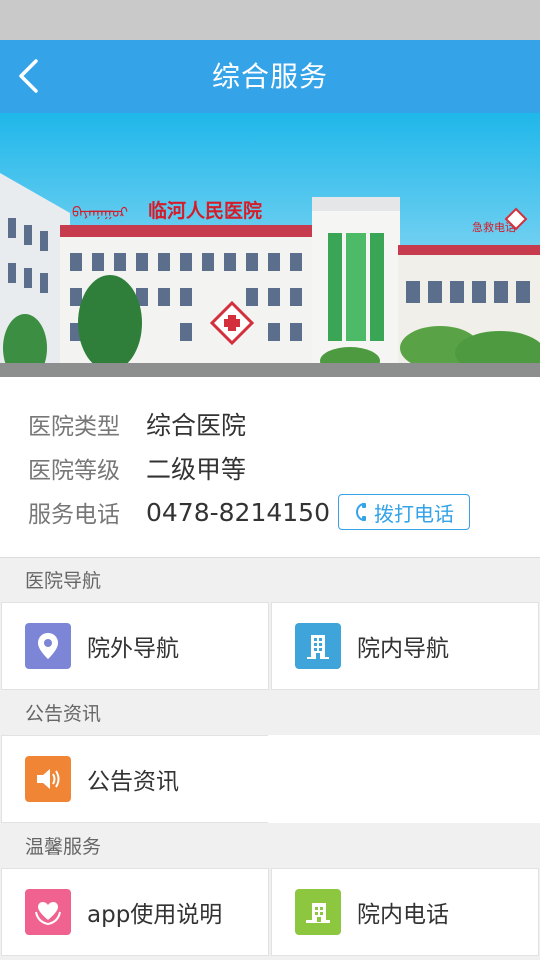 The height and width of the screenshot is (960, 540). Describe the element at coordinates (74, 515) in the screenshot. I see `service-phone-label: 服务电话` at that location.